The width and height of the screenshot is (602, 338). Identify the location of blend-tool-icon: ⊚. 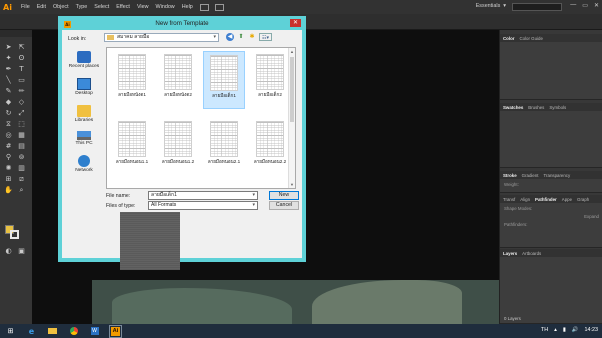
(21, 157).